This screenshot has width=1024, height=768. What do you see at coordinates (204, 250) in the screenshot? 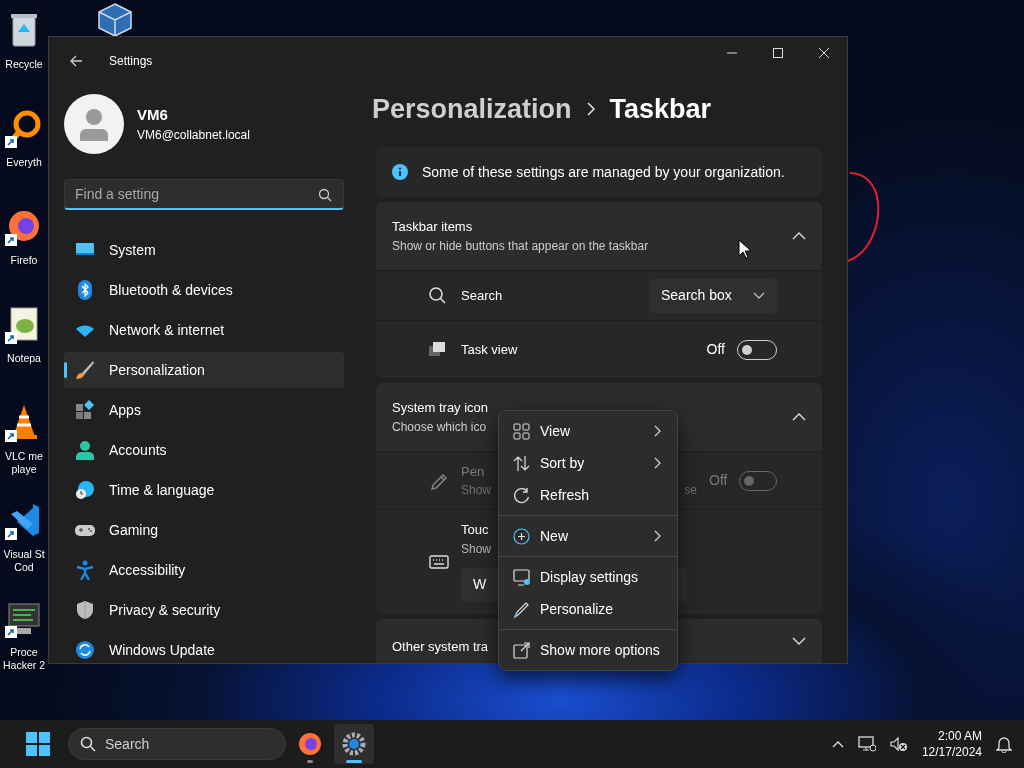
I see `nav-item: System` at bounding box center [204, 250].